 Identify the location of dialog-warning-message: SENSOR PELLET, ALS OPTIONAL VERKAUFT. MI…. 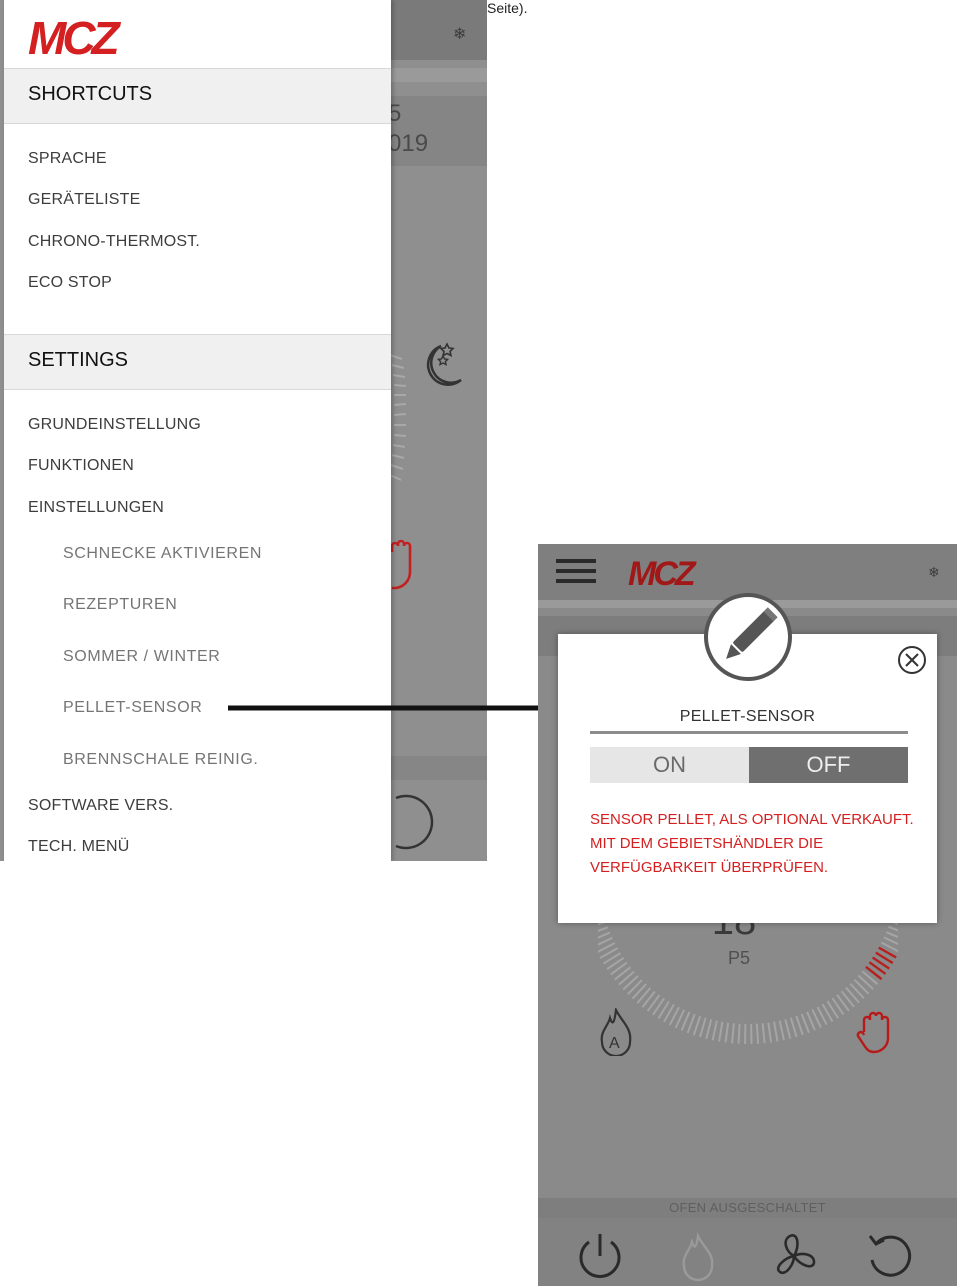
(755, 844).